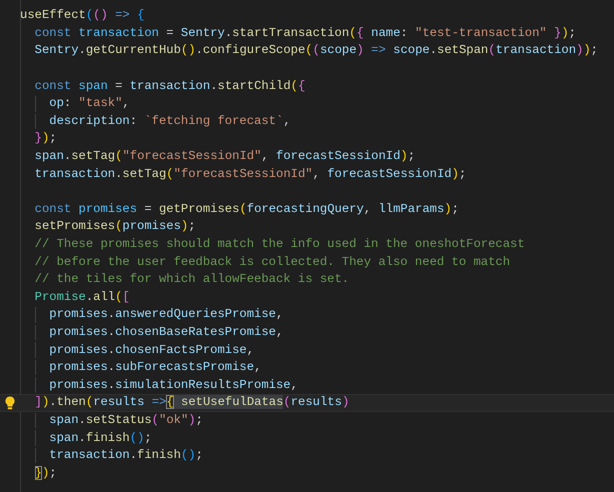 The height and width of the screenshot is (492, 614). Describe the element at coordinates (192, 279) in the screenshot. I see `code-comment: // the tiles for which allowFeeback is set.` at that location.